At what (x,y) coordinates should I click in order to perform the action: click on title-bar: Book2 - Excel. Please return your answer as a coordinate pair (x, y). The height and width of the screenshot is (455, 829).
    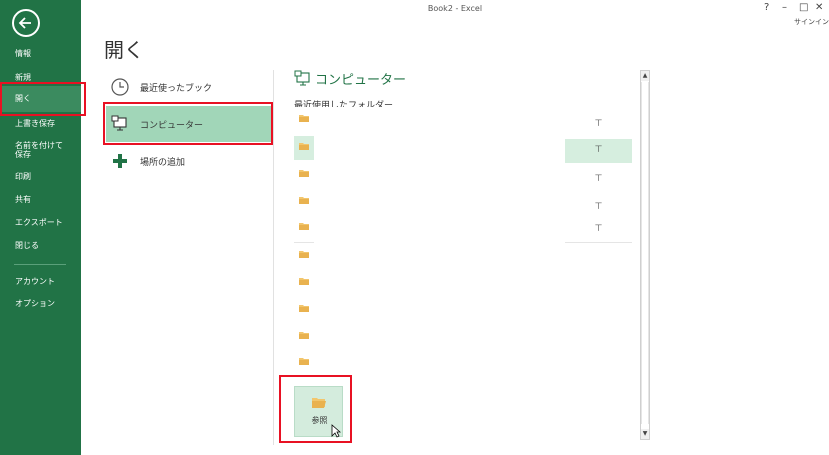
    Looking at the image, I should click on (455, 10).